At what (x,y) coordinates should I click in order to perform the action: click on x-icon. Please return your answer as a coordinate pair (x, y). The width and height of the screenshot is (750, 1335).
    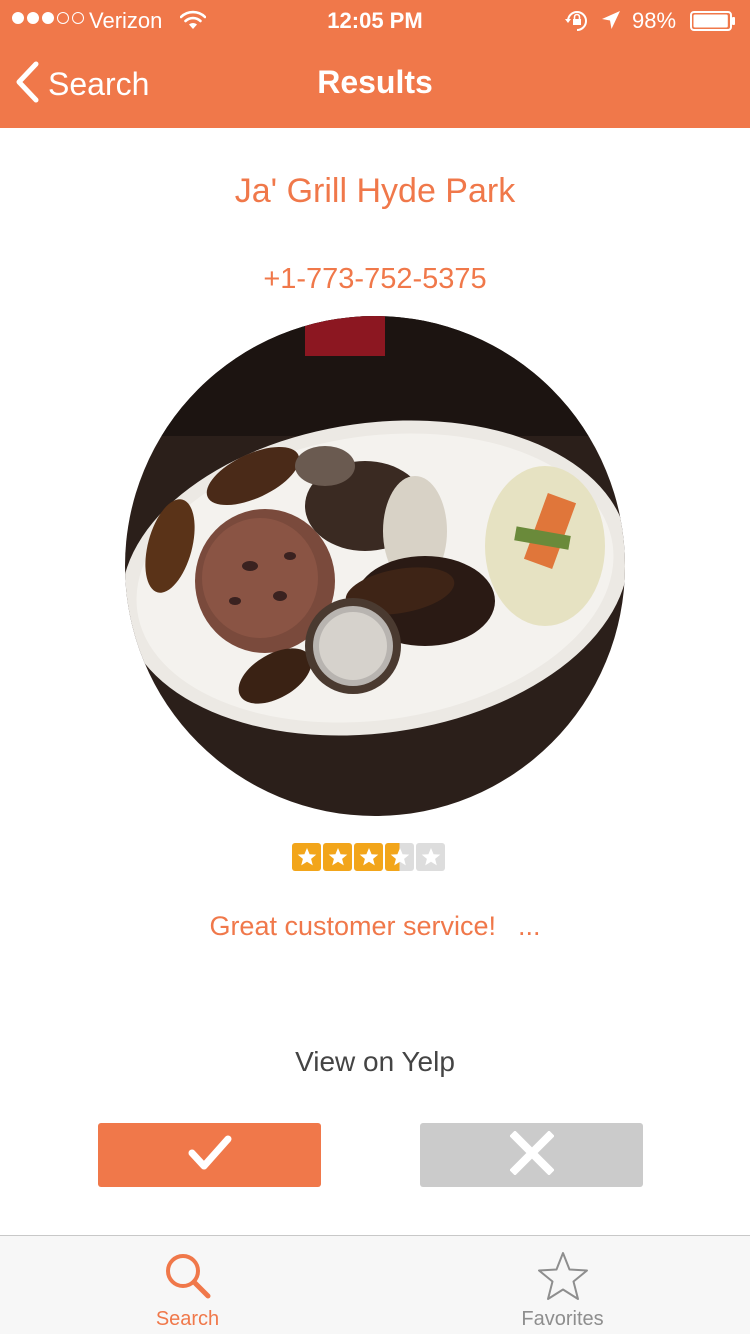
    Looking at the image, I should click on (531, 1154).